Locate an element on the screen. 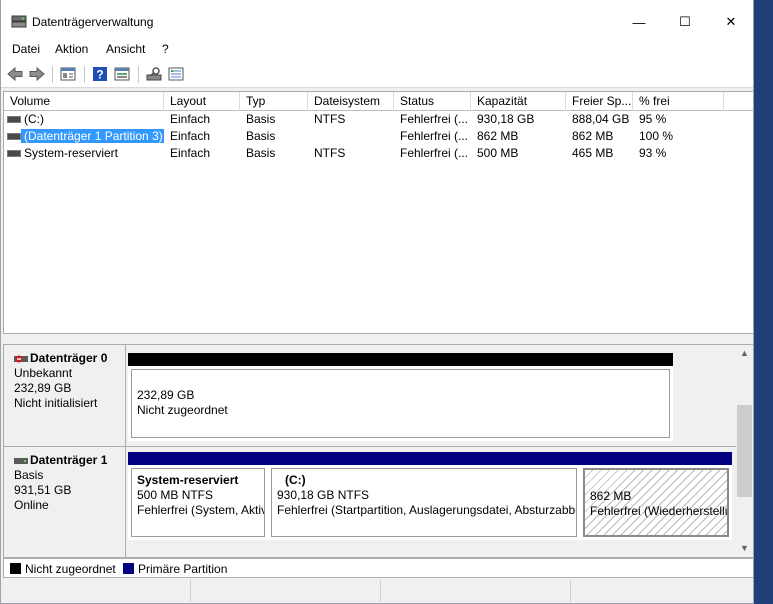 The height and width of the screenshot is (604, 773). partition-title: System-reserviert is located at coordinates (188, 480).